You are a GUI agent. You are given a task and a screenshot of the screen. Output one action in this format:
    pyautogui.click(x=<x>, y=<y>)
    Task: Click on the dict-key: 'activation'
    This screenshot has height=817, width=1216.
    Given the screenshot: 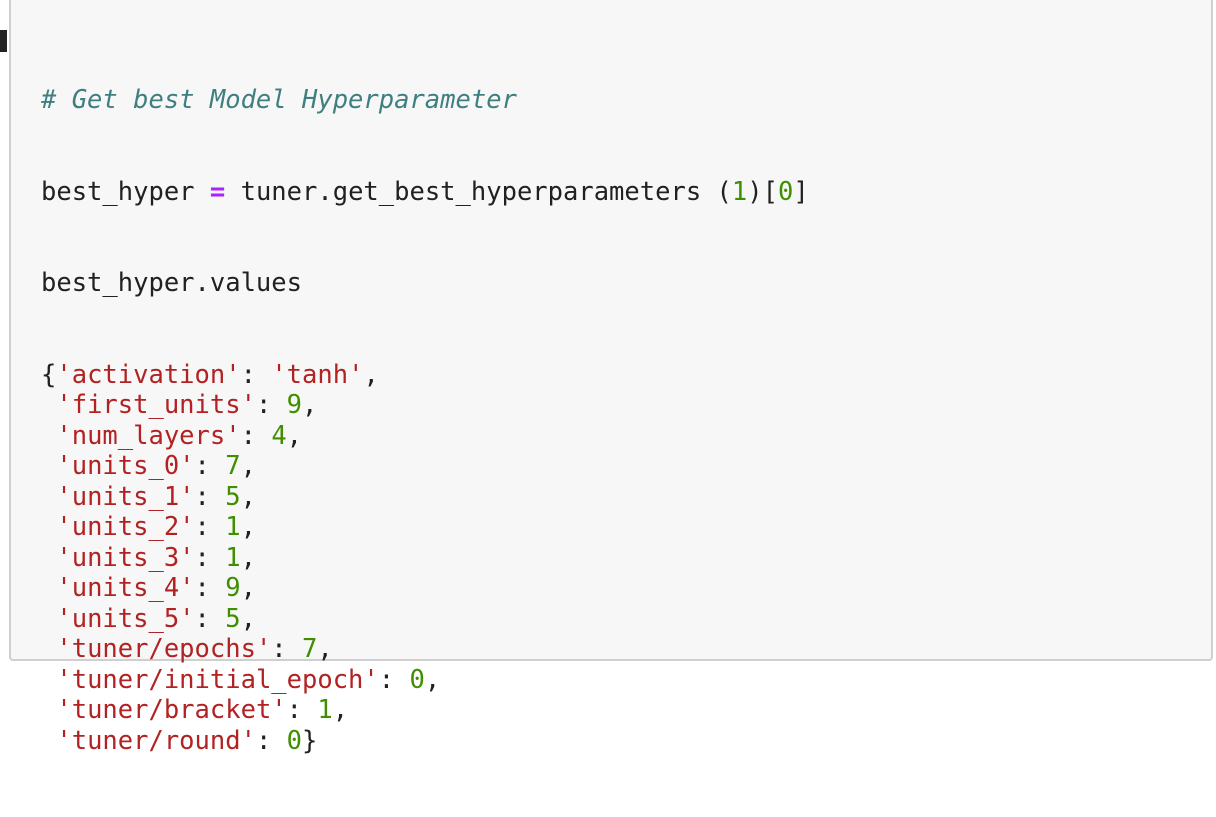 What is the action you would take?
    pyautogui.click(x=148, y=374)
    